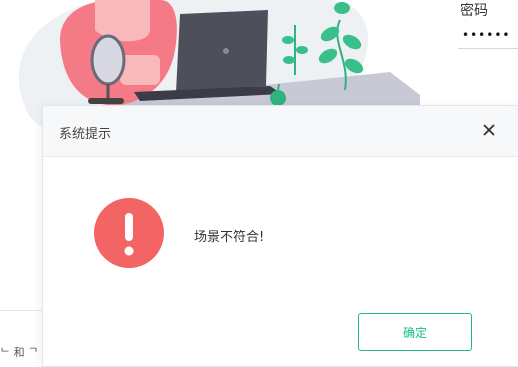 The height and width of the screenshot is (367, 518). I want to click on password-underline, so click(488, 48).